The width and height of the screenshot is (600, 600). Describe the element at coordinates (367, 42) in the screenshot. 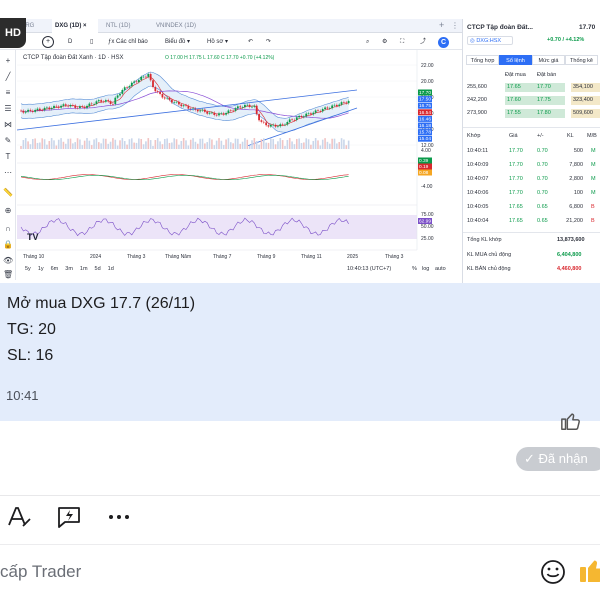

I see `search-icon: ⌕` at that location.